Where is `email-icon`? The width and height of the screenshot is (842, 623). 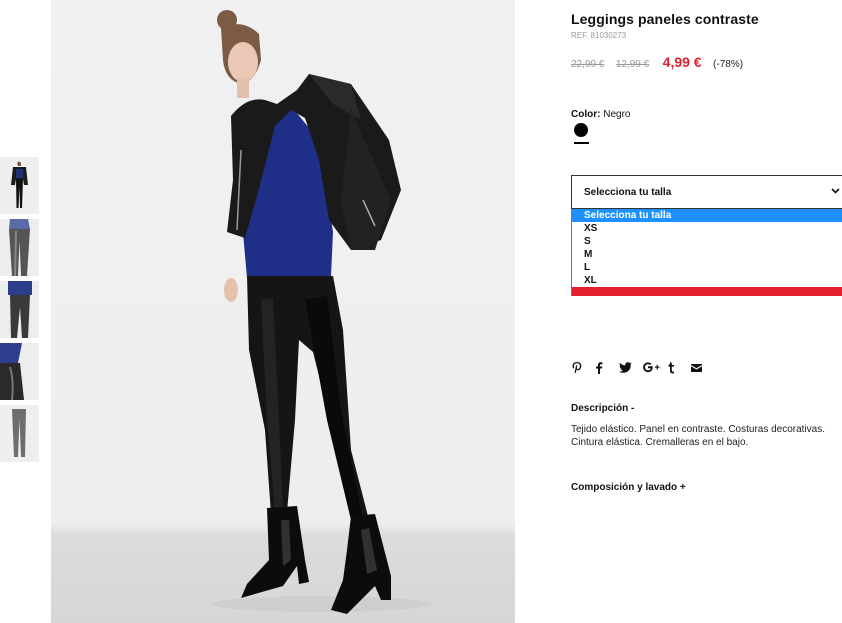
email-icon is located at coordinates (703, 367).